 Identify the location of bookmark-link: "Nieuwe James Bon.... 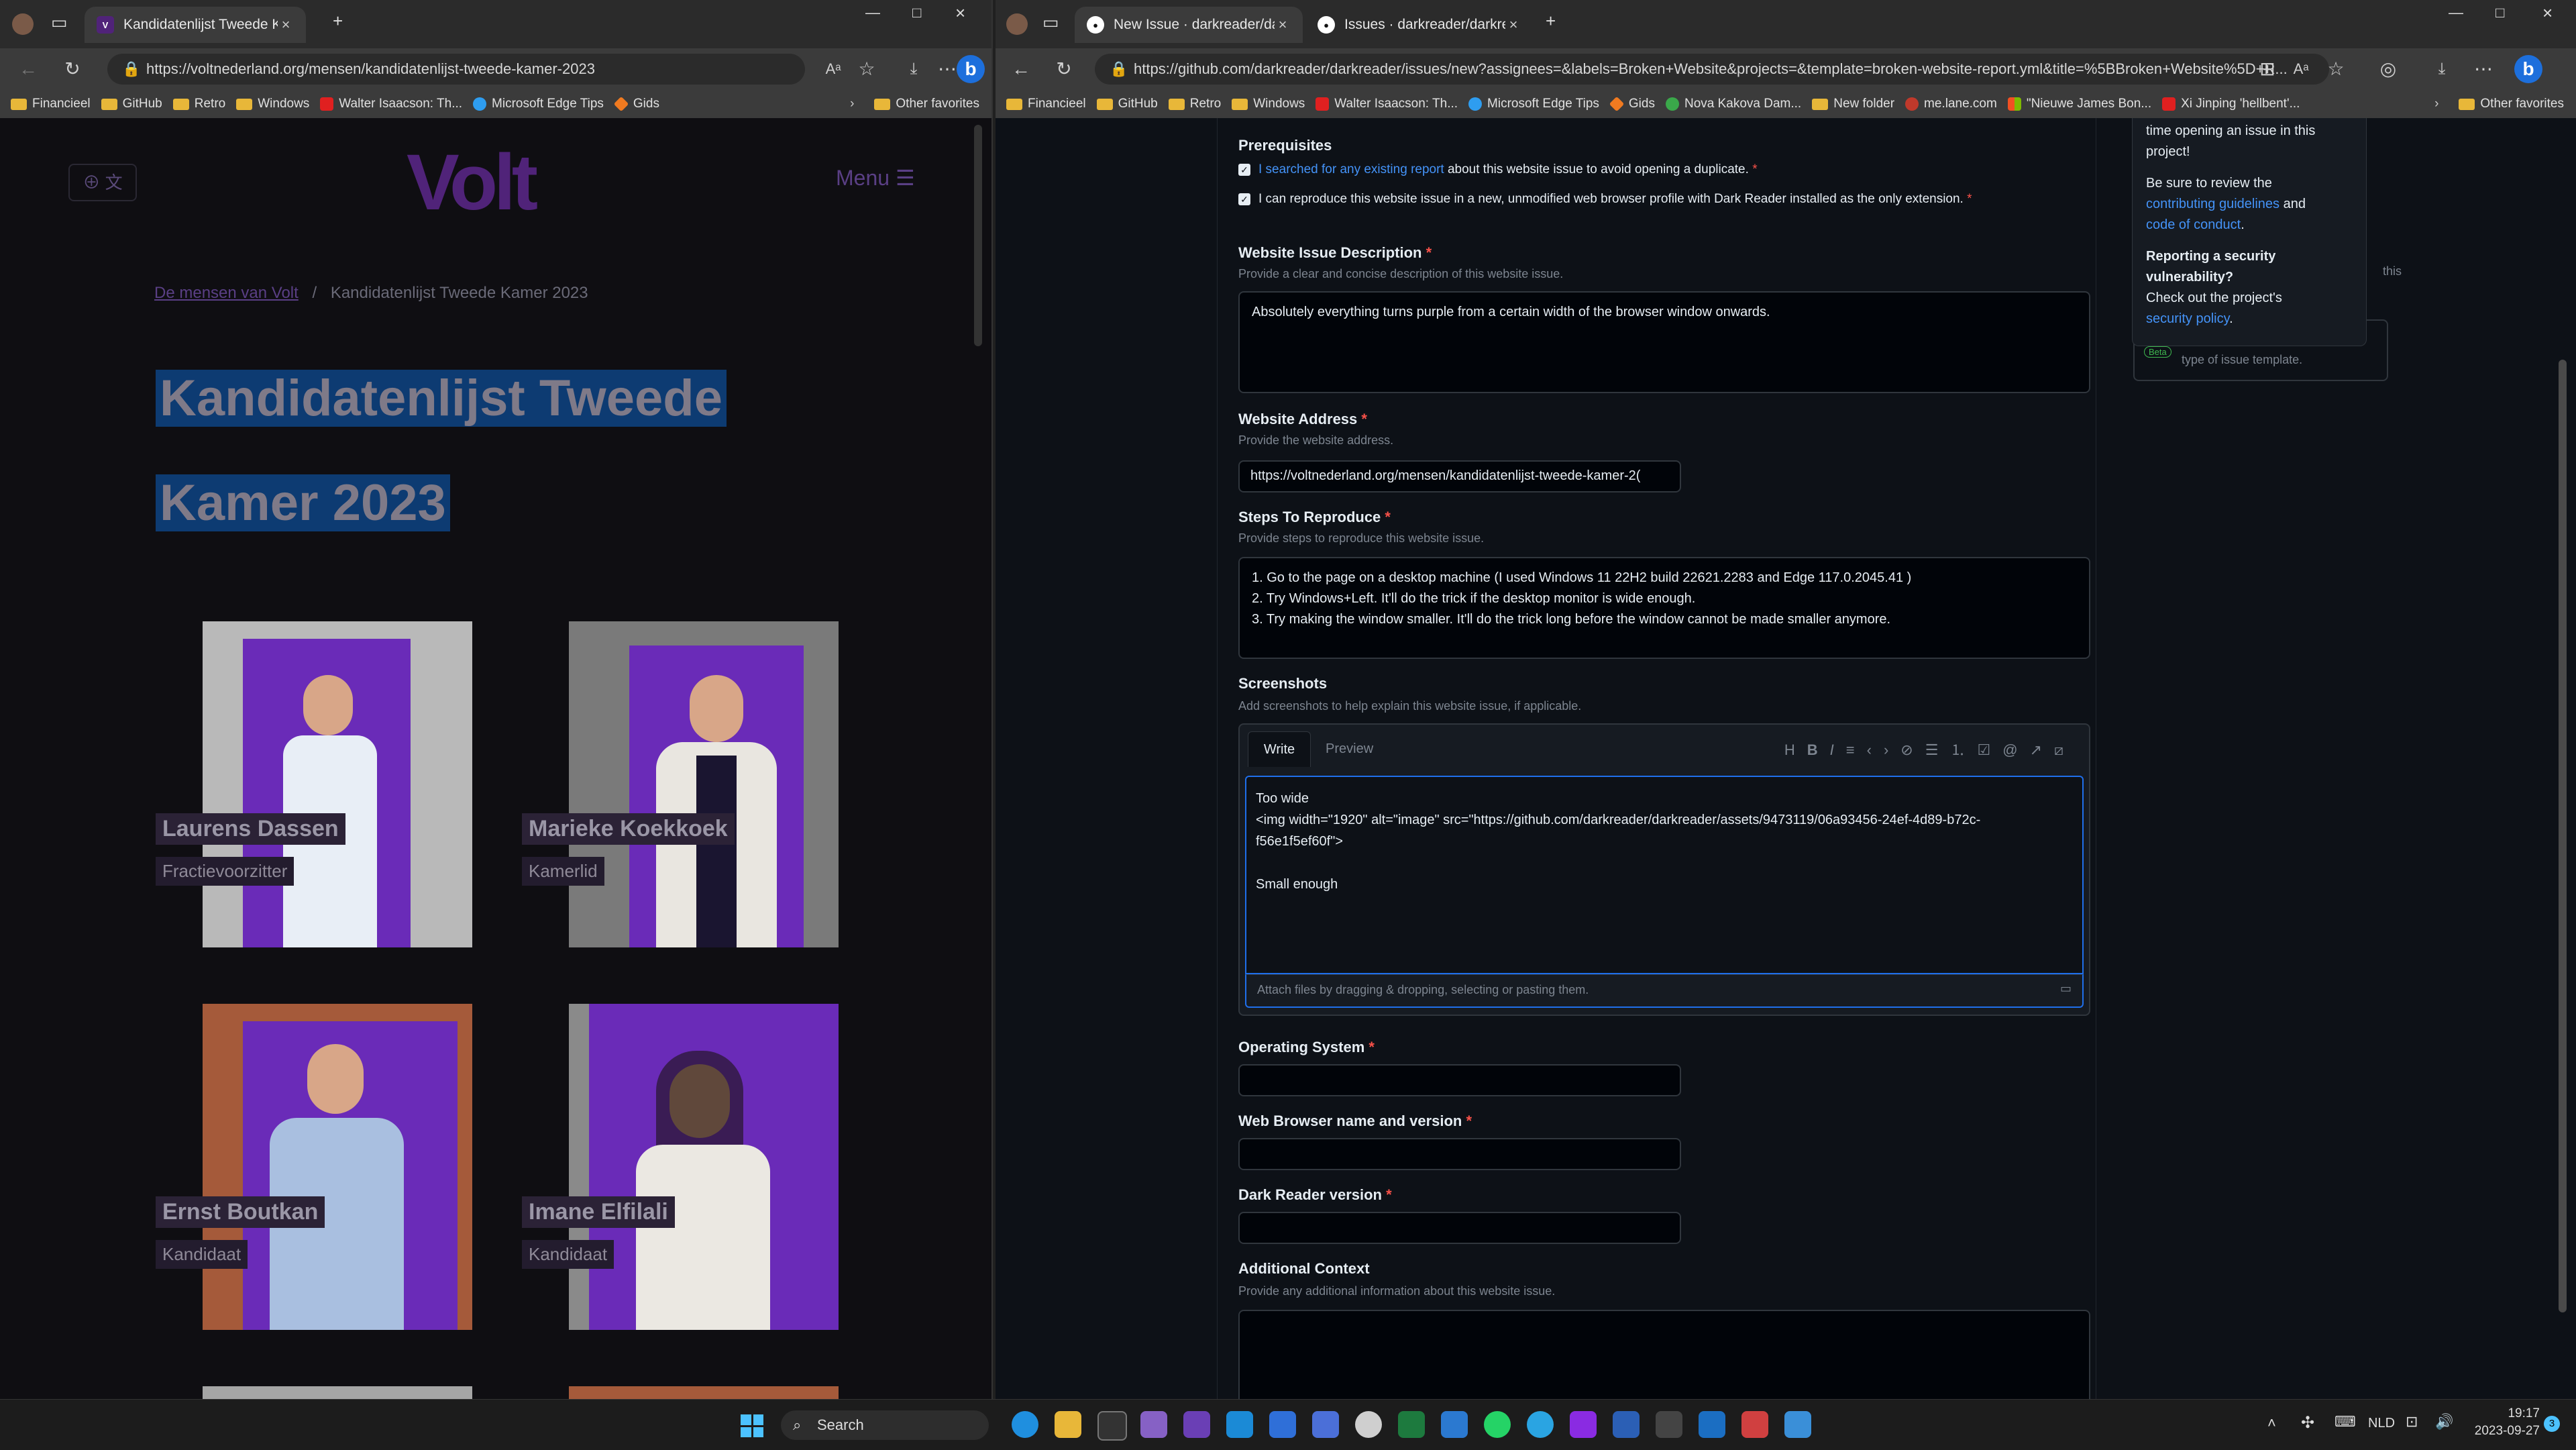
(2079, 104).